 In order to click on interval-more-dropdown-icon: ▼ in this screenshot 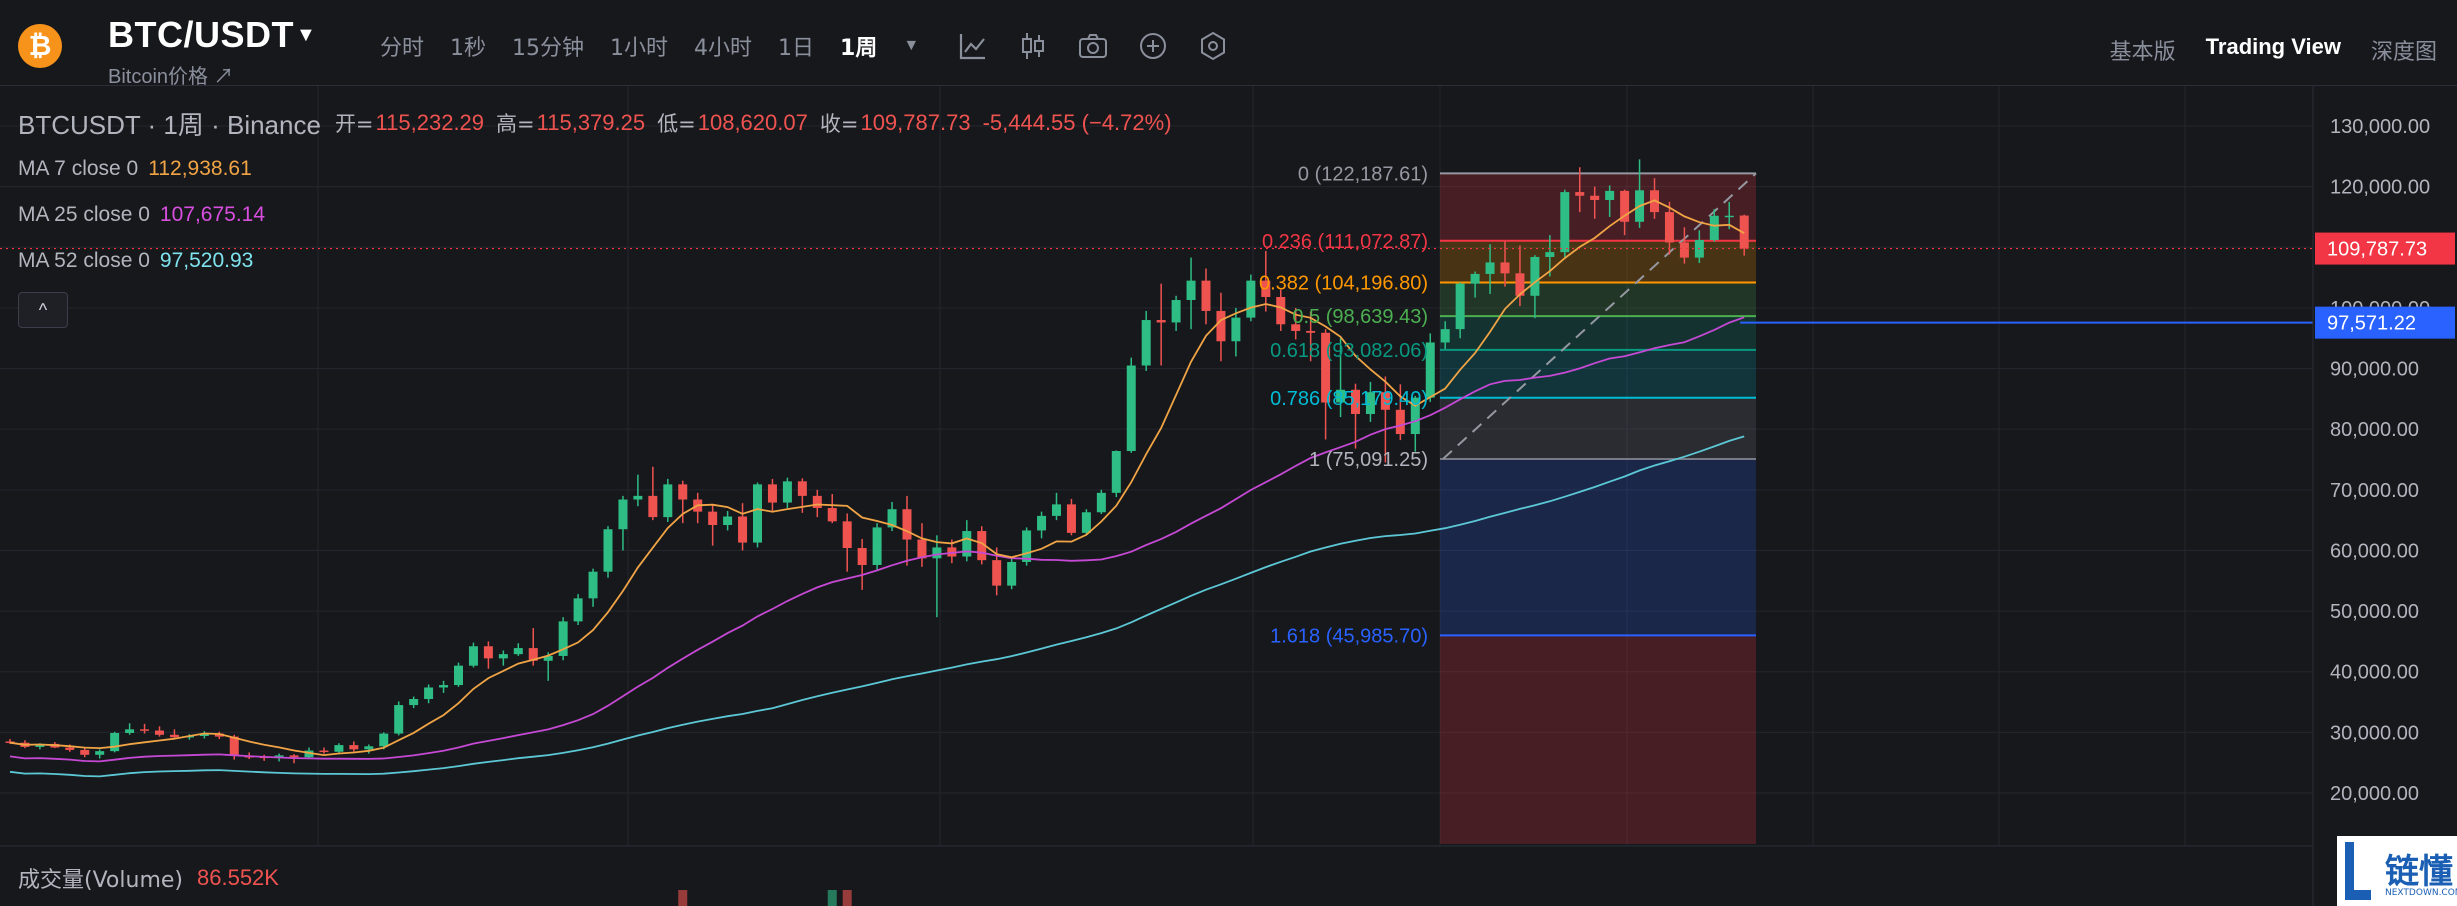, I will do `click(911, 46)`.